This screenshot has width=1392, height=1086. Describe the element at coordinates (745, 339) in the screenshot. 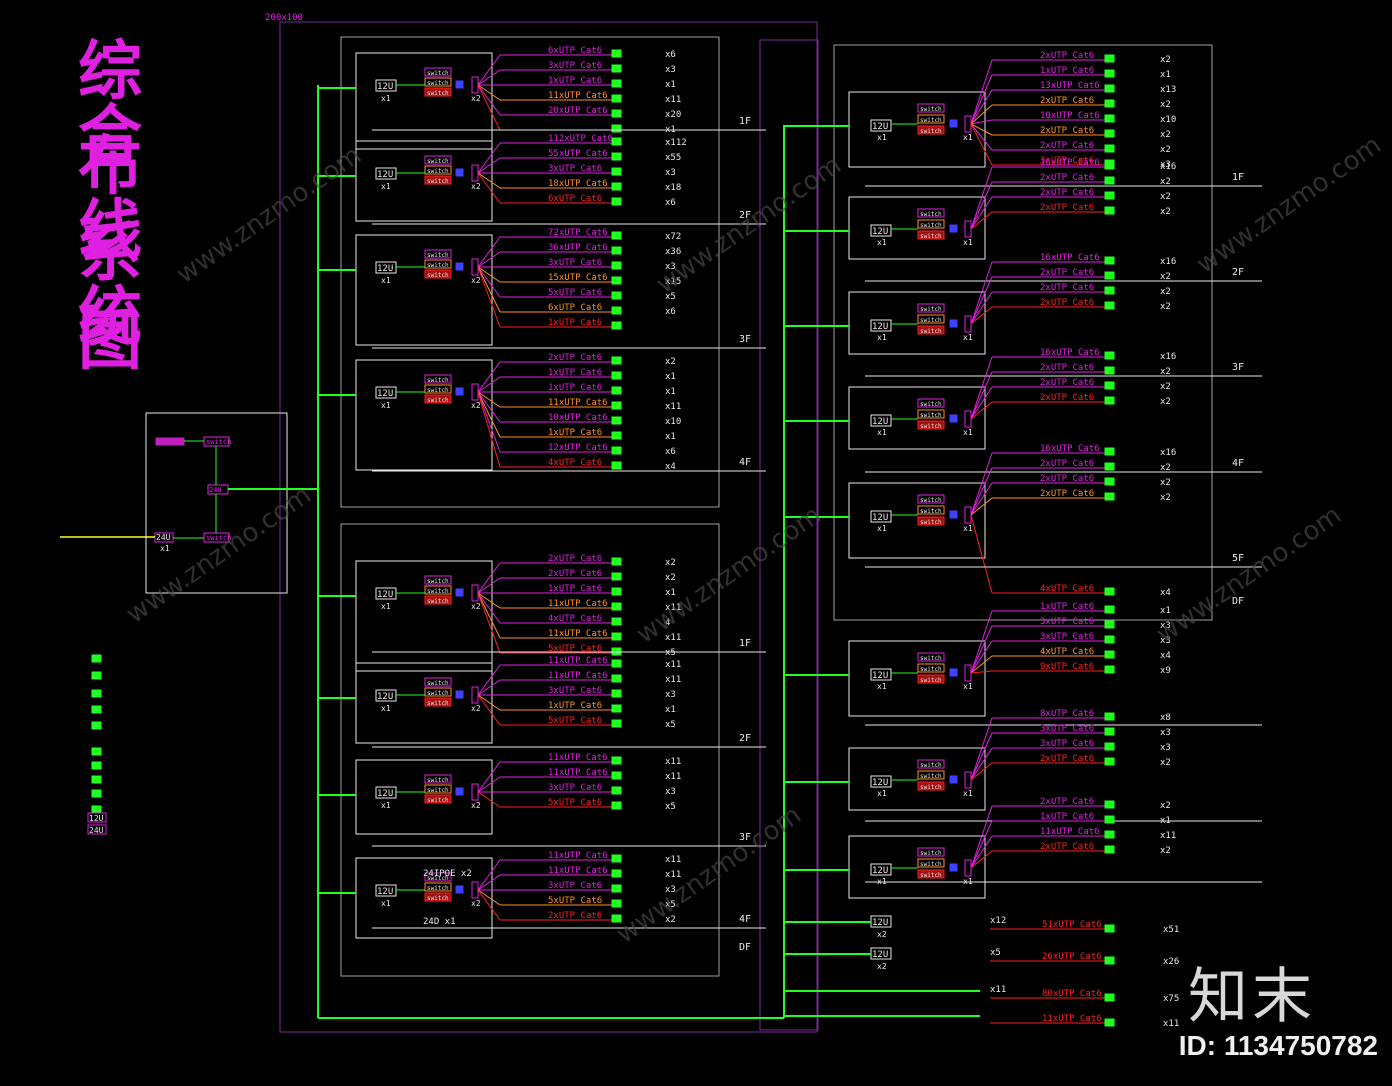

I see `floor-label: 3F` at that location.